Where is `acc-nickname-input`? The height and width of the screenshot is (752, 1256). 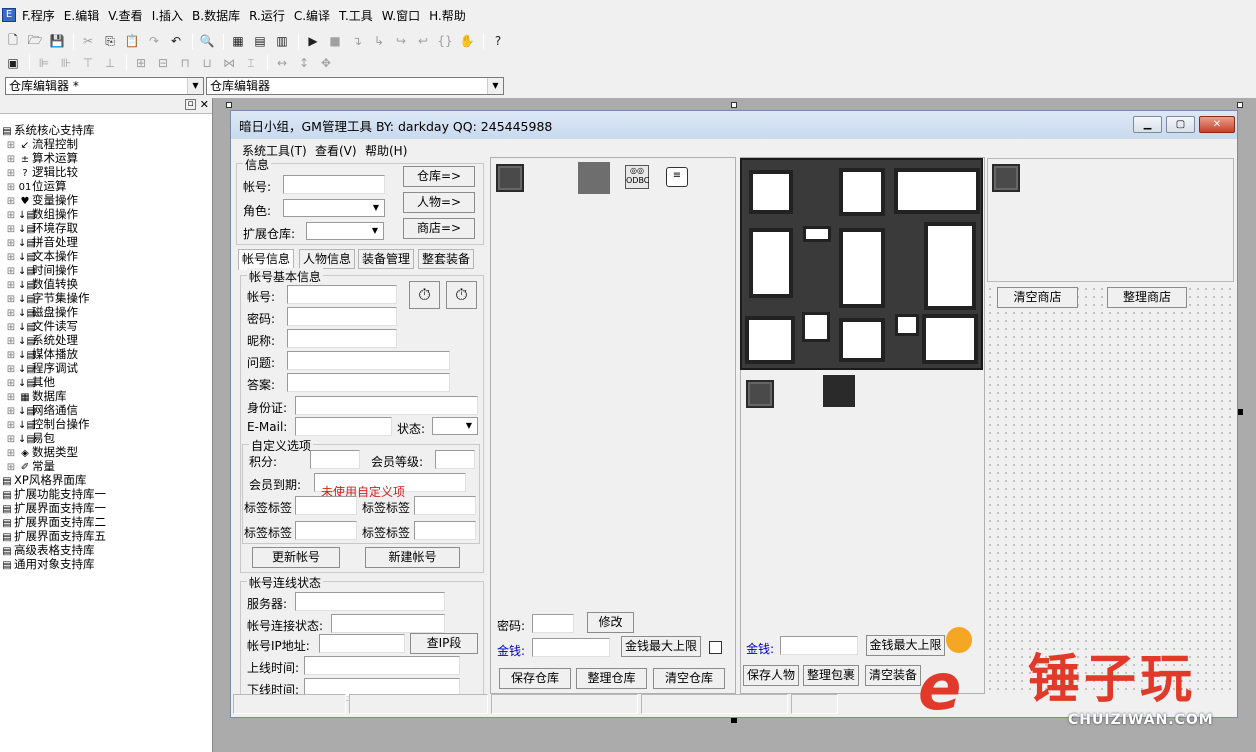 acc-nickname-input is located at coordinates (342, 338).